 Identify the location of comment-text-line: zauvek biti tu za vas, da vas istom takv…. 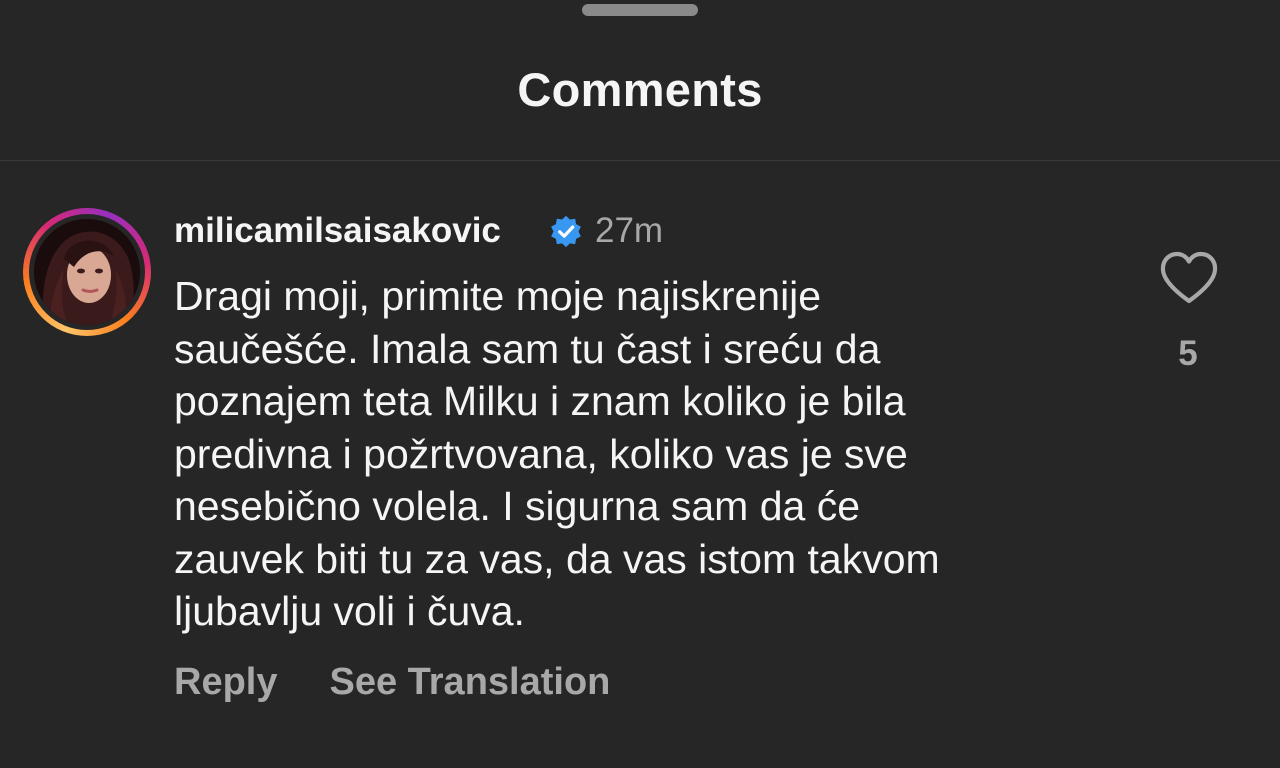
(557, 558).